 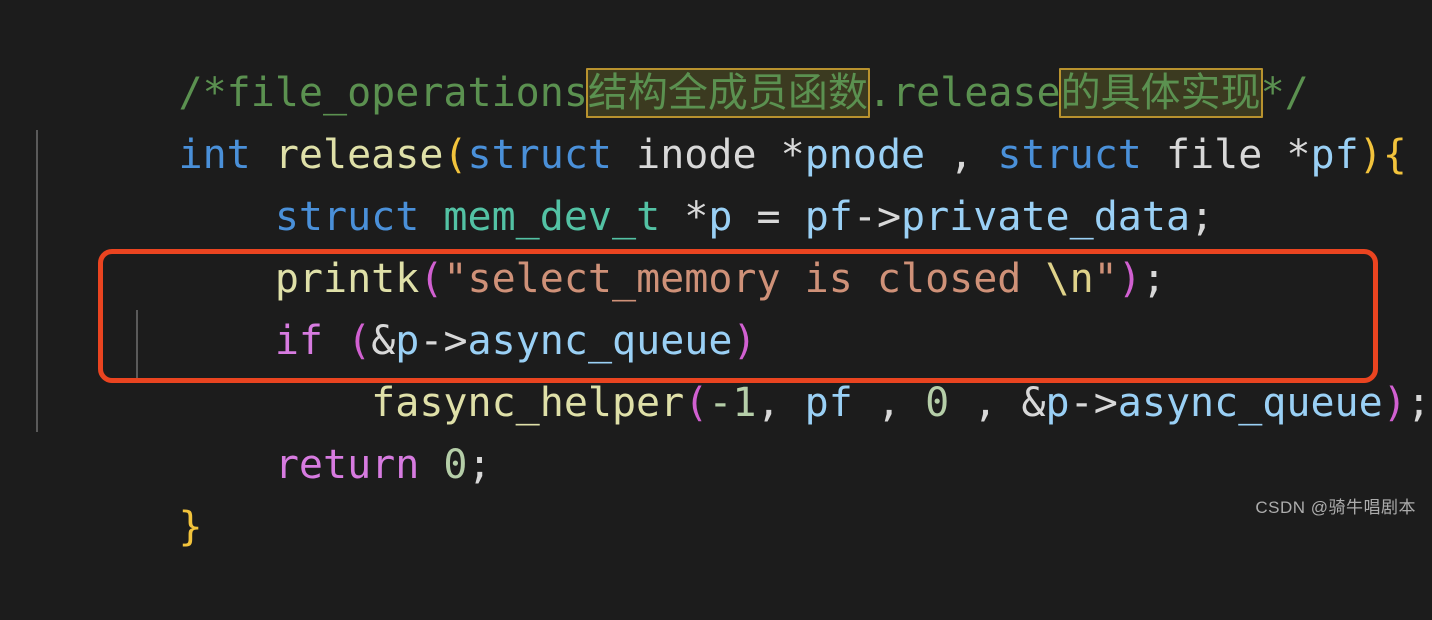 I want to click on brace-close: }, so click(x=190, y=527).